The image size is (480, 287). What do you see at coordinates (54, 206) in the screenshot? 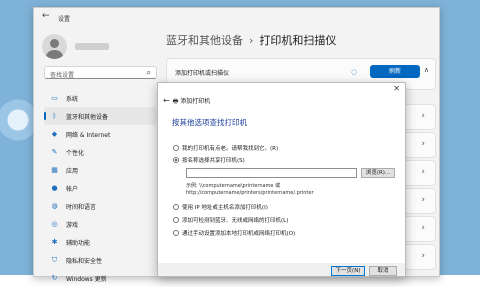
I see `globe-icon: ◍` at bounding box center [54, 206].